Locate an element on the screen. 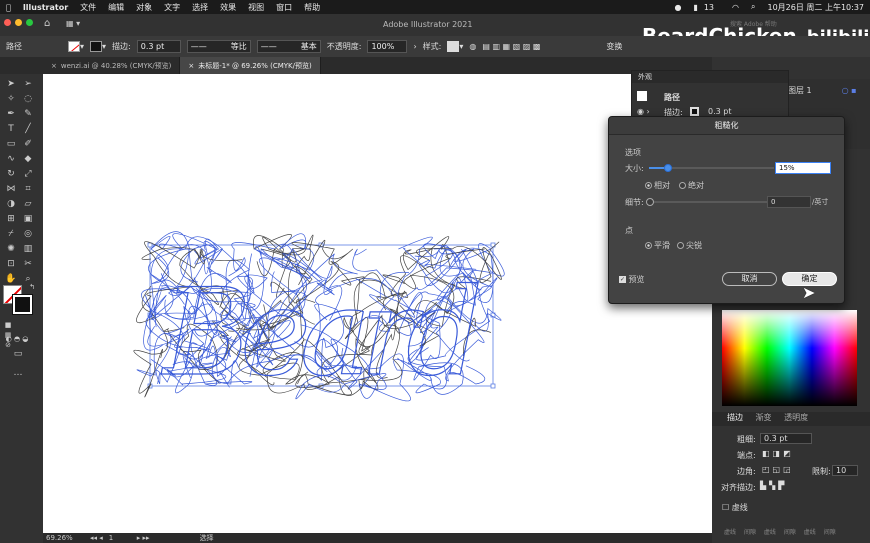  shape-builder-icon: ◑ is located at coordinates (11, 204).